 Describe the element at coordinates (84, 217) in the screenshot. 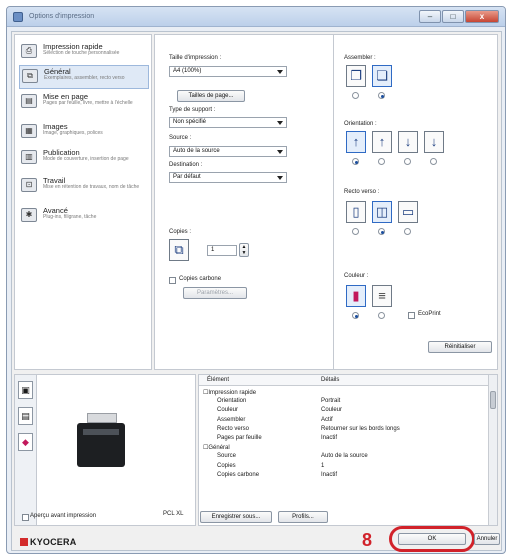

I see `nav-item-advanced: ✱ Avancé Plug-ins, filigrane, tâche` at that location.